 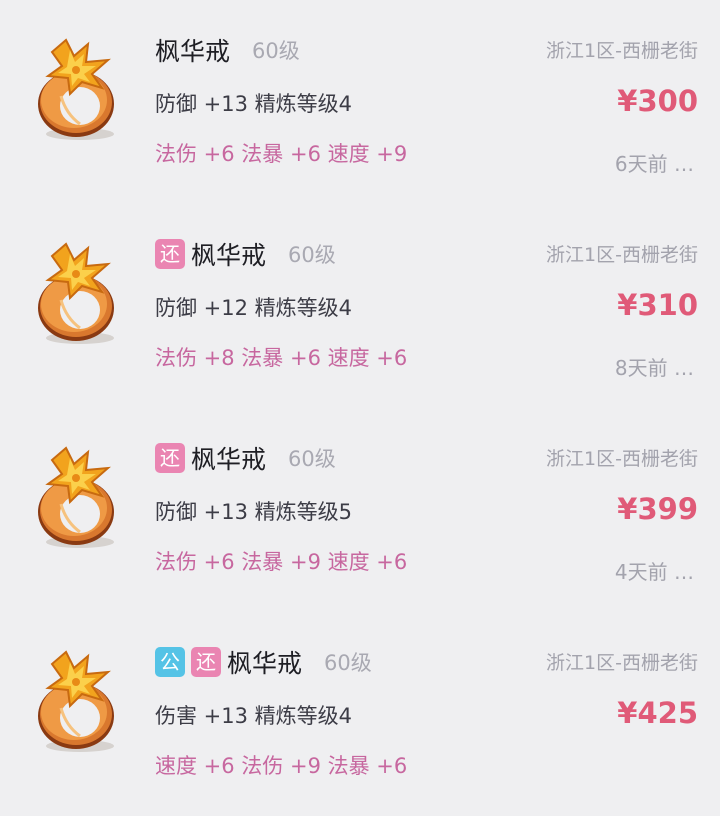 What do you see at coordinates (657, 713) in the screenshot?
I see `item-price: ¥425` at bounding box center [657, 713].